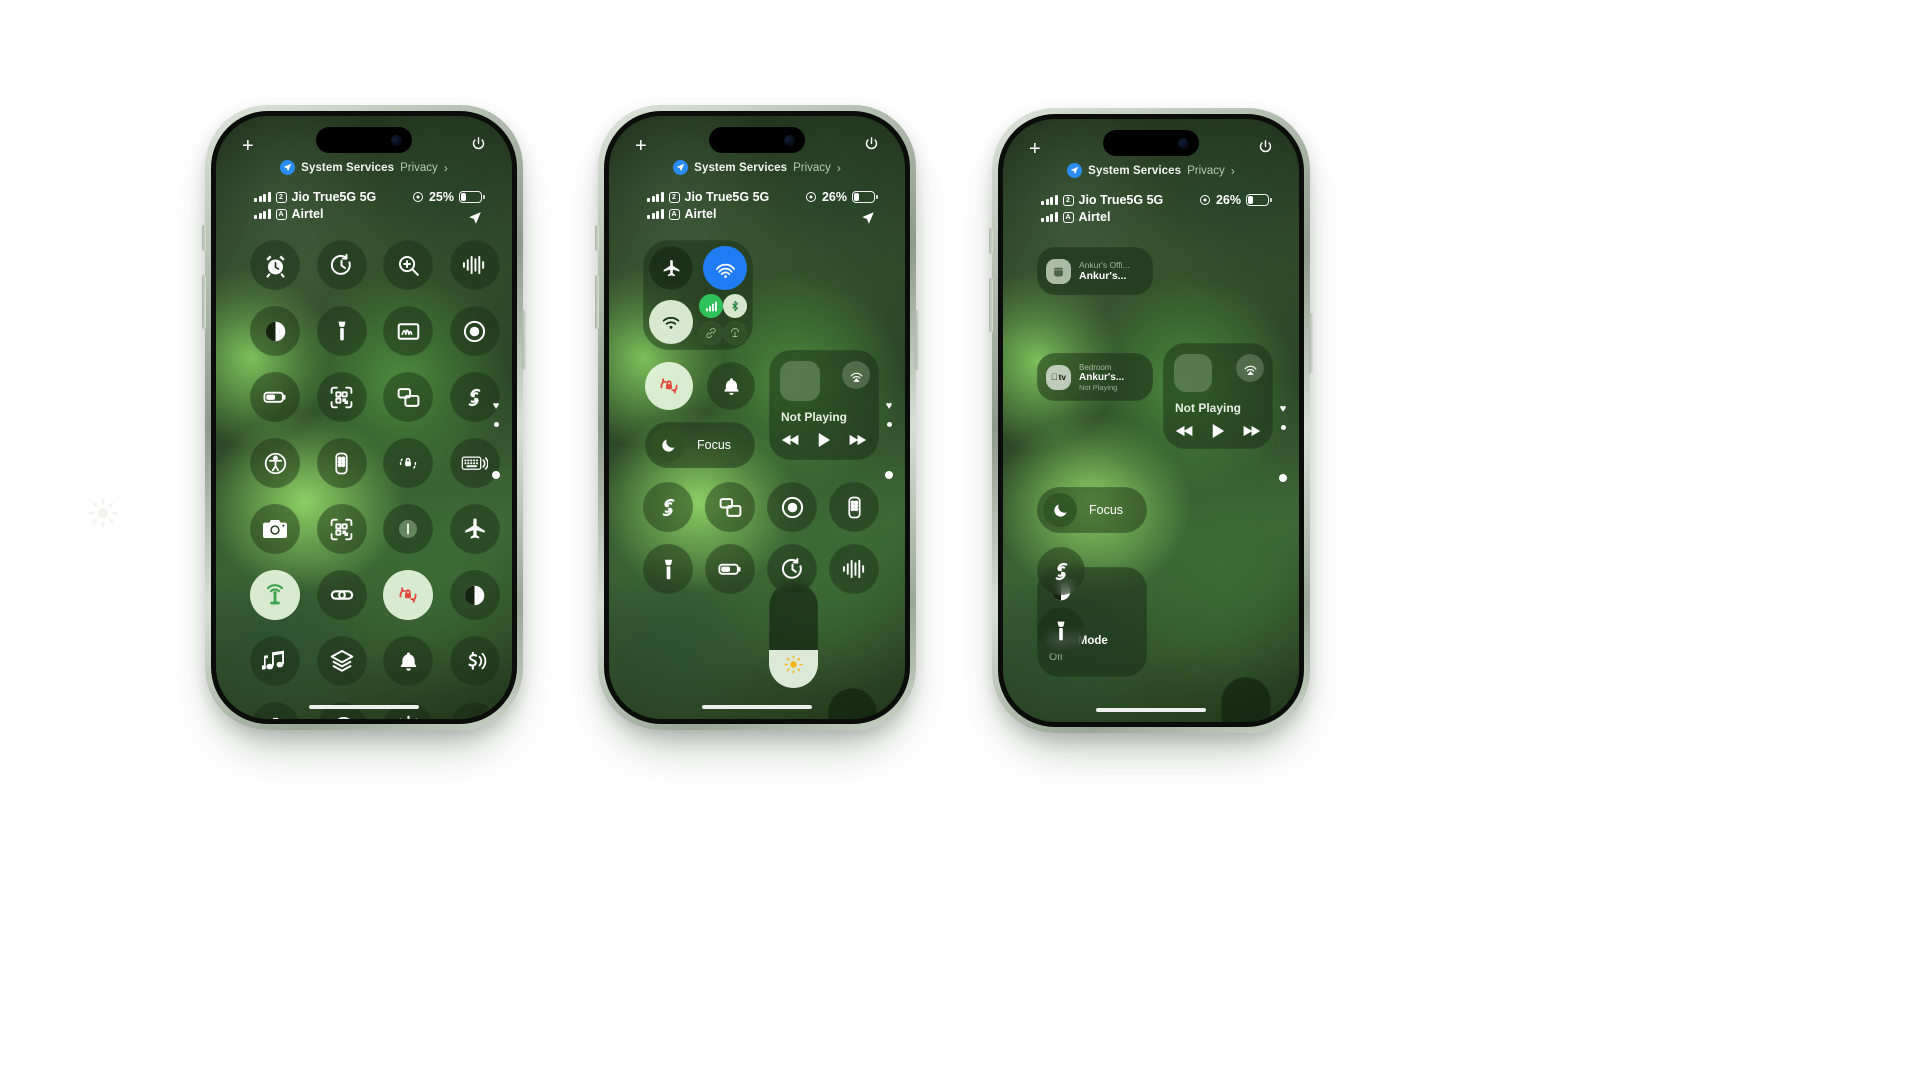 This screenshot has height=1080, width=1920. What do you see at coordinates (408, 661) in the screenshot?
I see `ring-bell-button` at bounding box center [408, 661].